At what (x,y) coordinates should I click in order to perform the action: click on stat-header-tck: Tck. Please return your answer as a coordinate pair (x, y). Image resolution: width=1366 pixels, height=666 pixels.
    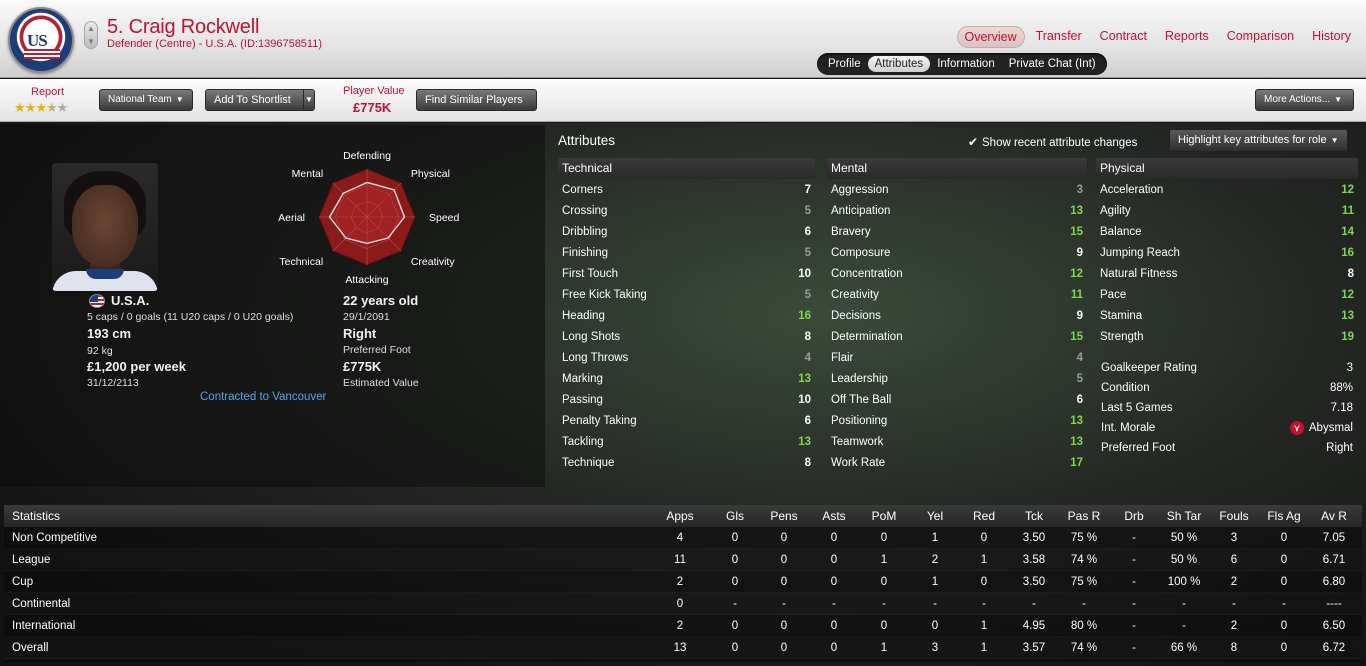
    Looking at the image, I should click on (1034, 516).